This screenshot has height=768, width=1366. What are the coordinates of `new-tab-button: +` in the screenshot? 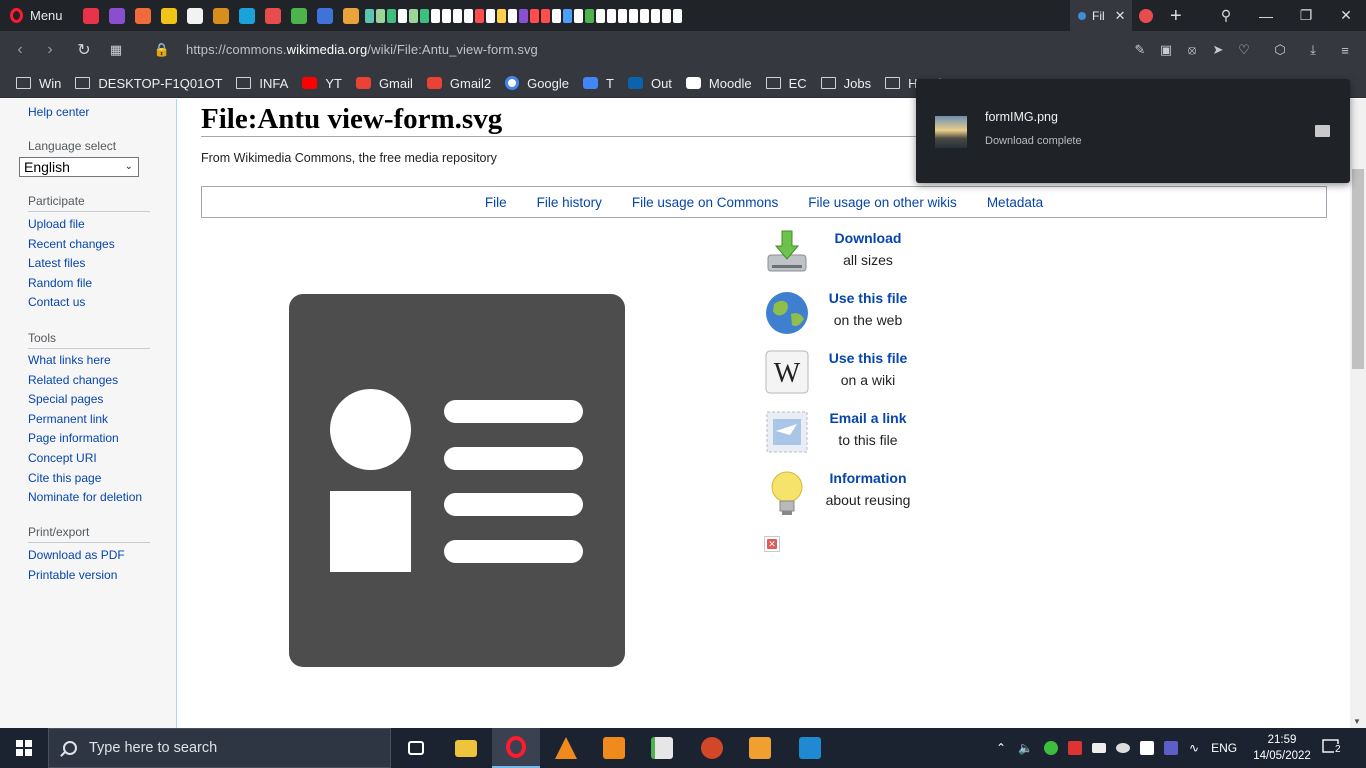 It's located at (1176, 16).